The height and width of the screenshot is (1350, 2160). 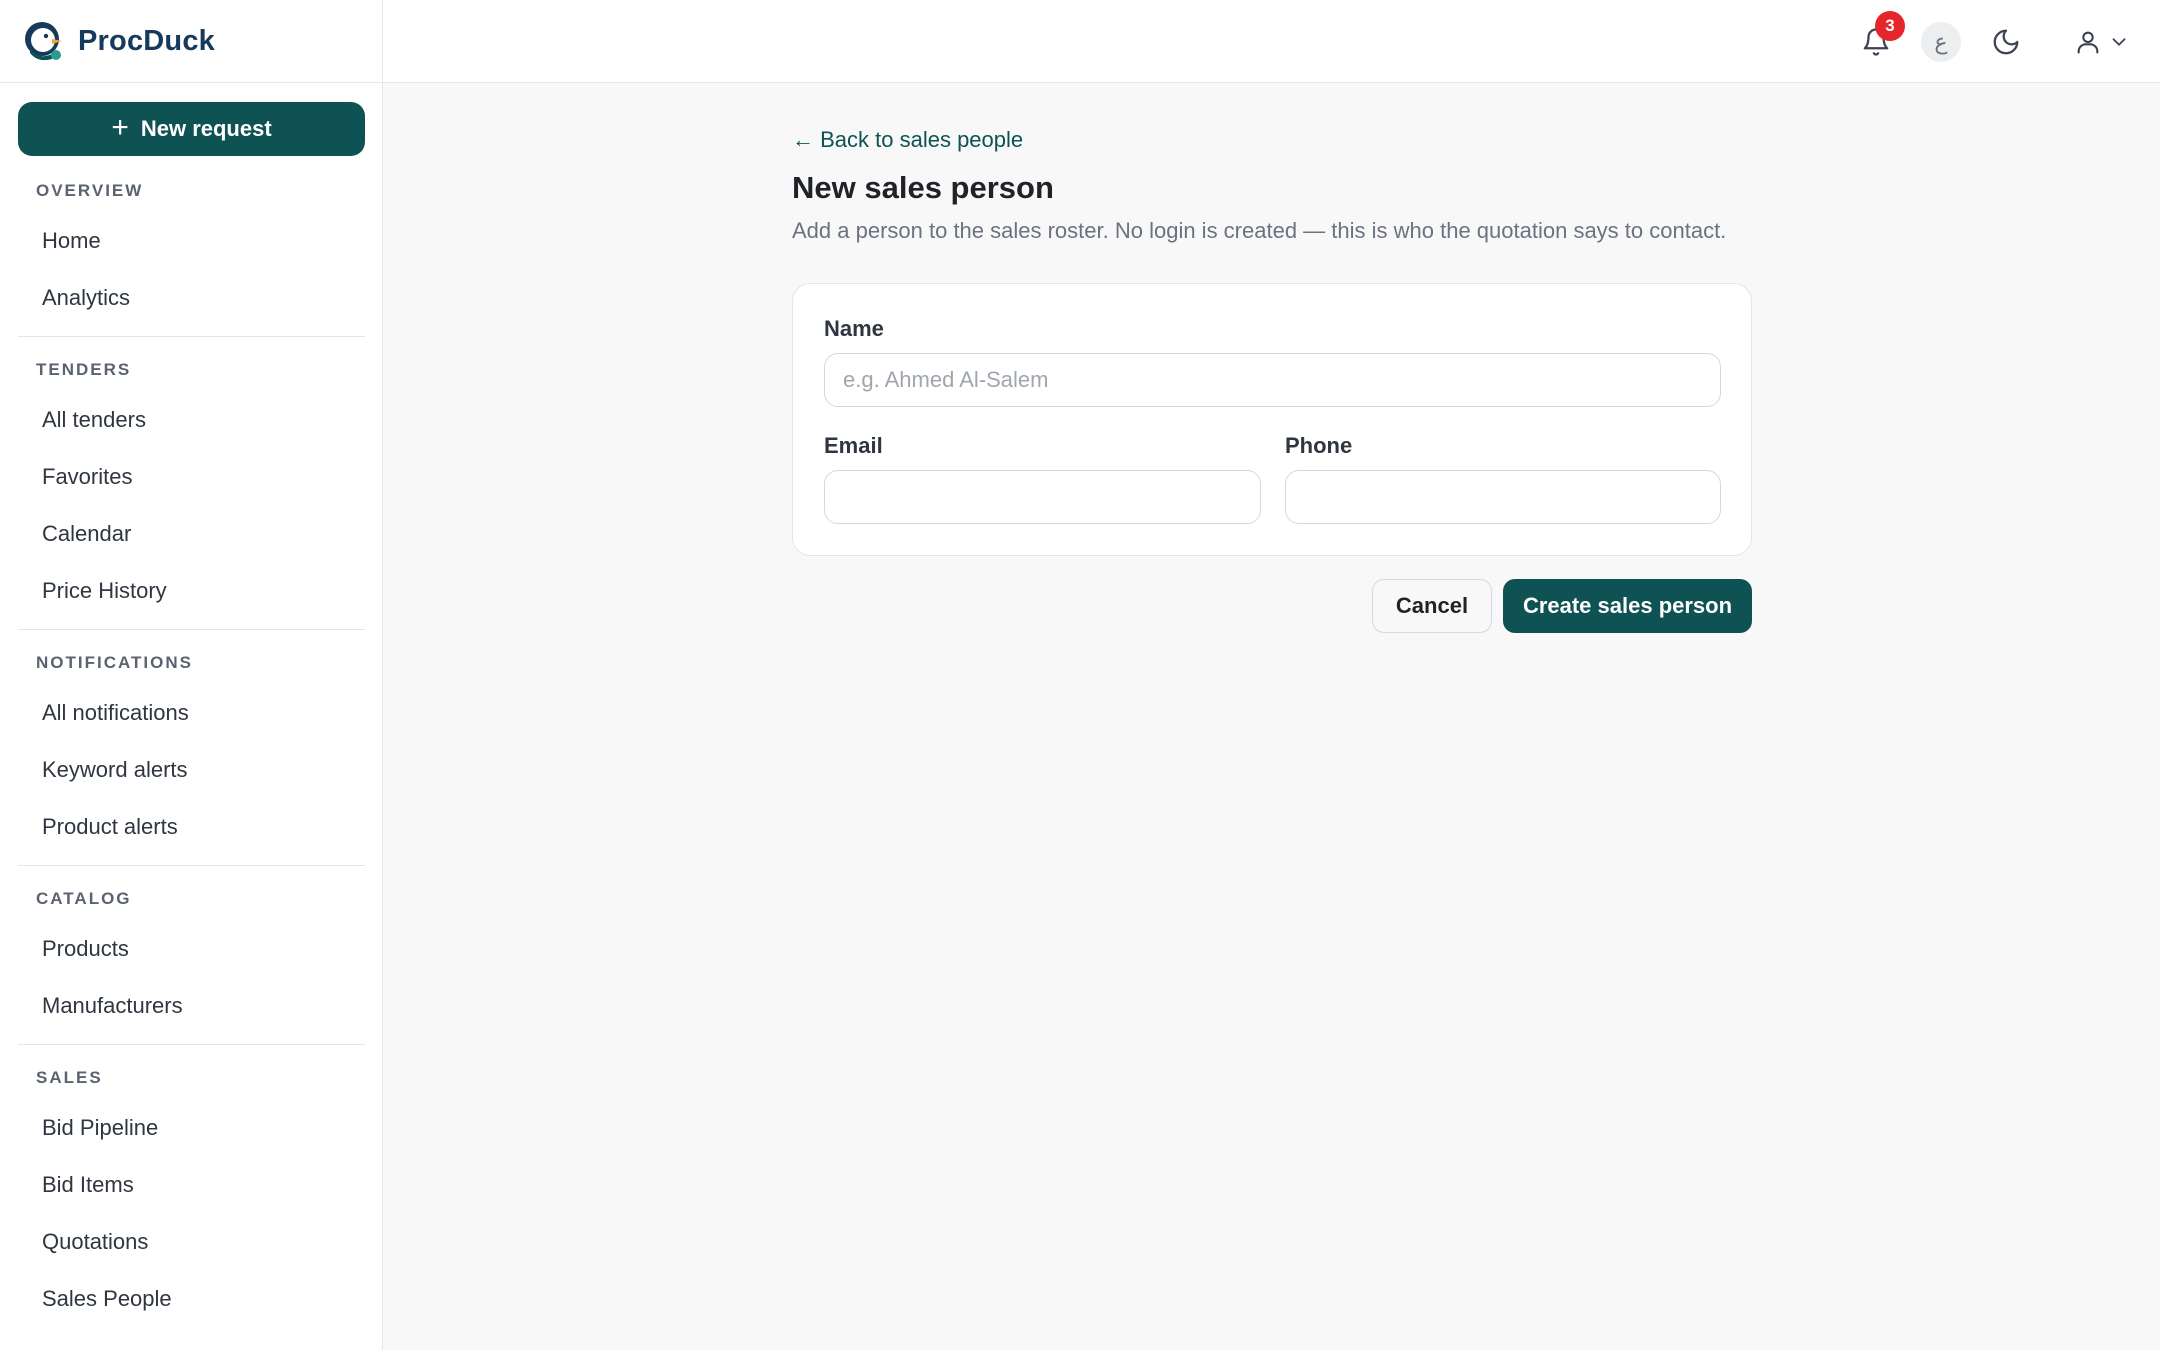 I want to click on sidebar-item-product-alerts: Product alerts, so click(x=191, y=826).